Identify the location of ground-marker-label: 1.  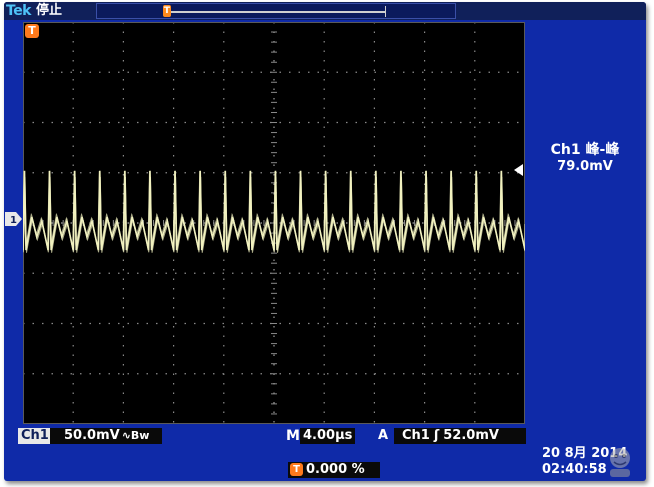
(13, 220).